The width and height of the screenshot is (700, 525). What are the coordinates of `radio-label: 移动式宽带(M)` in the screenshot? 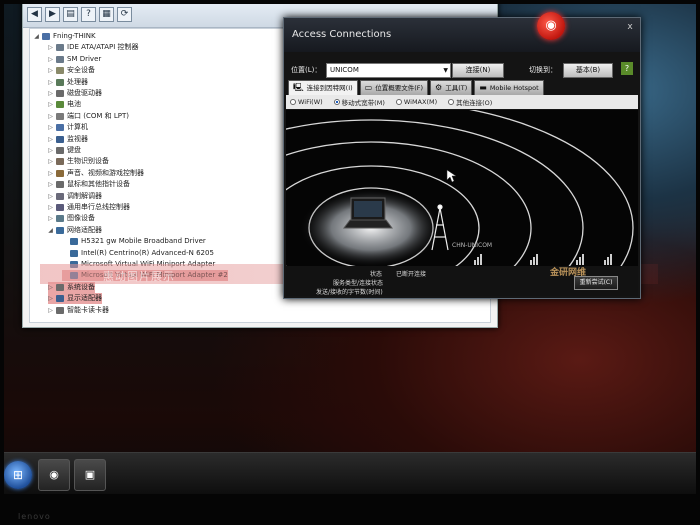 It's located at (363, 103).